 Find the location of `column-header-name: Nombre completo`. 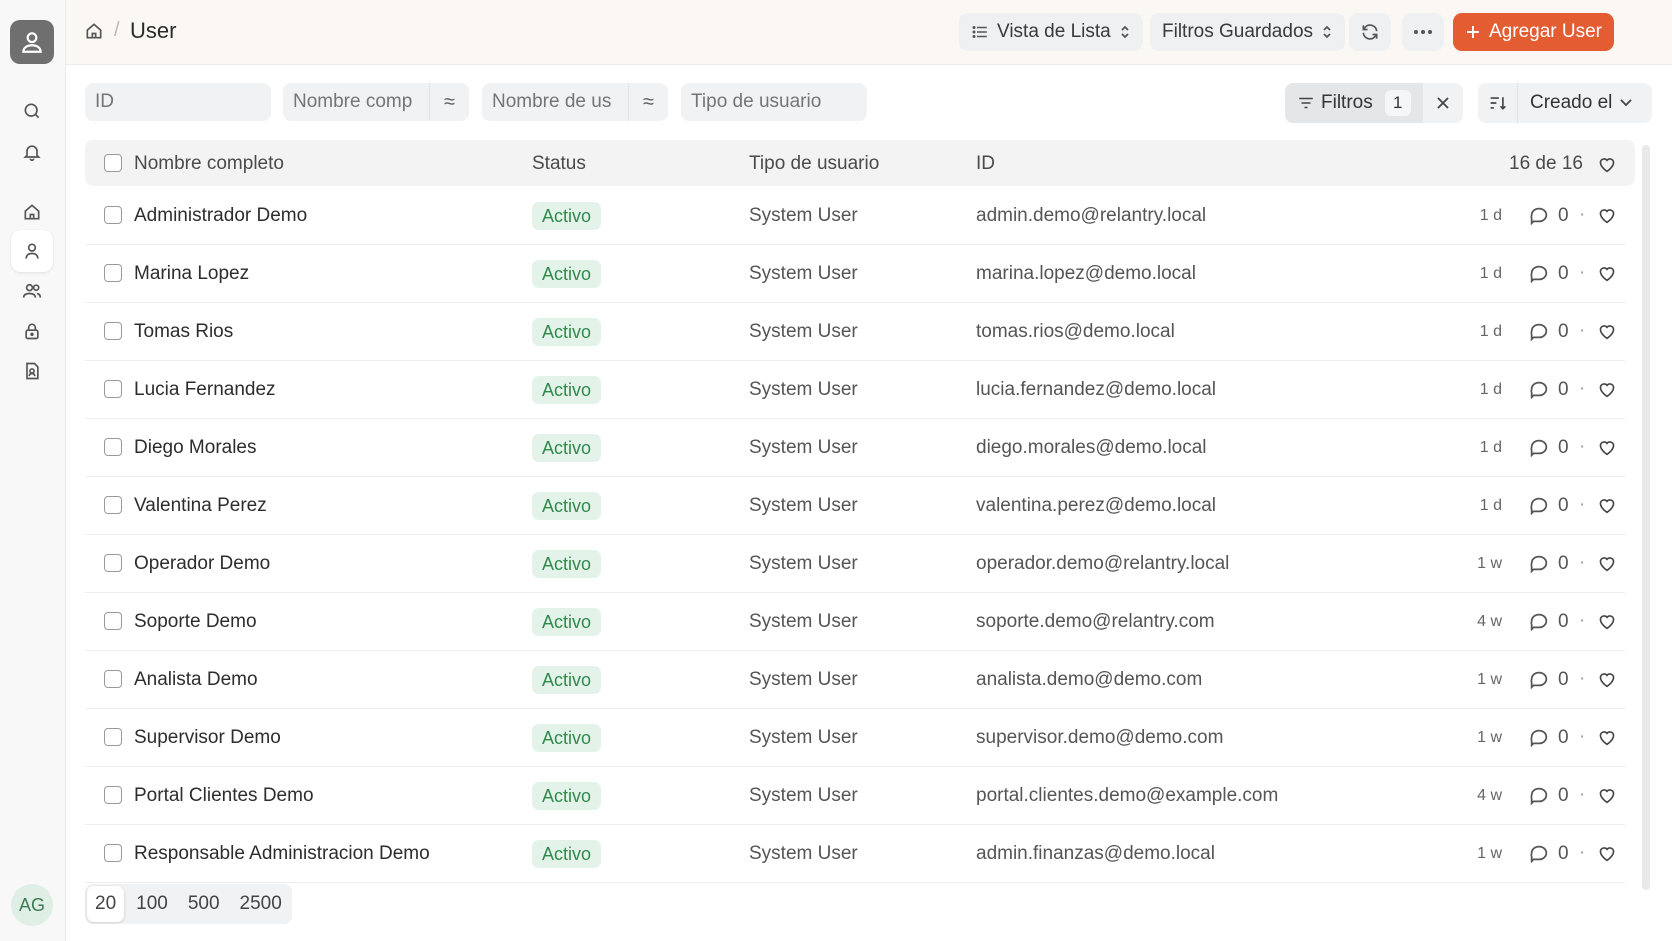

column-header-name: Nombre completo is located at coordinates (209, 164).